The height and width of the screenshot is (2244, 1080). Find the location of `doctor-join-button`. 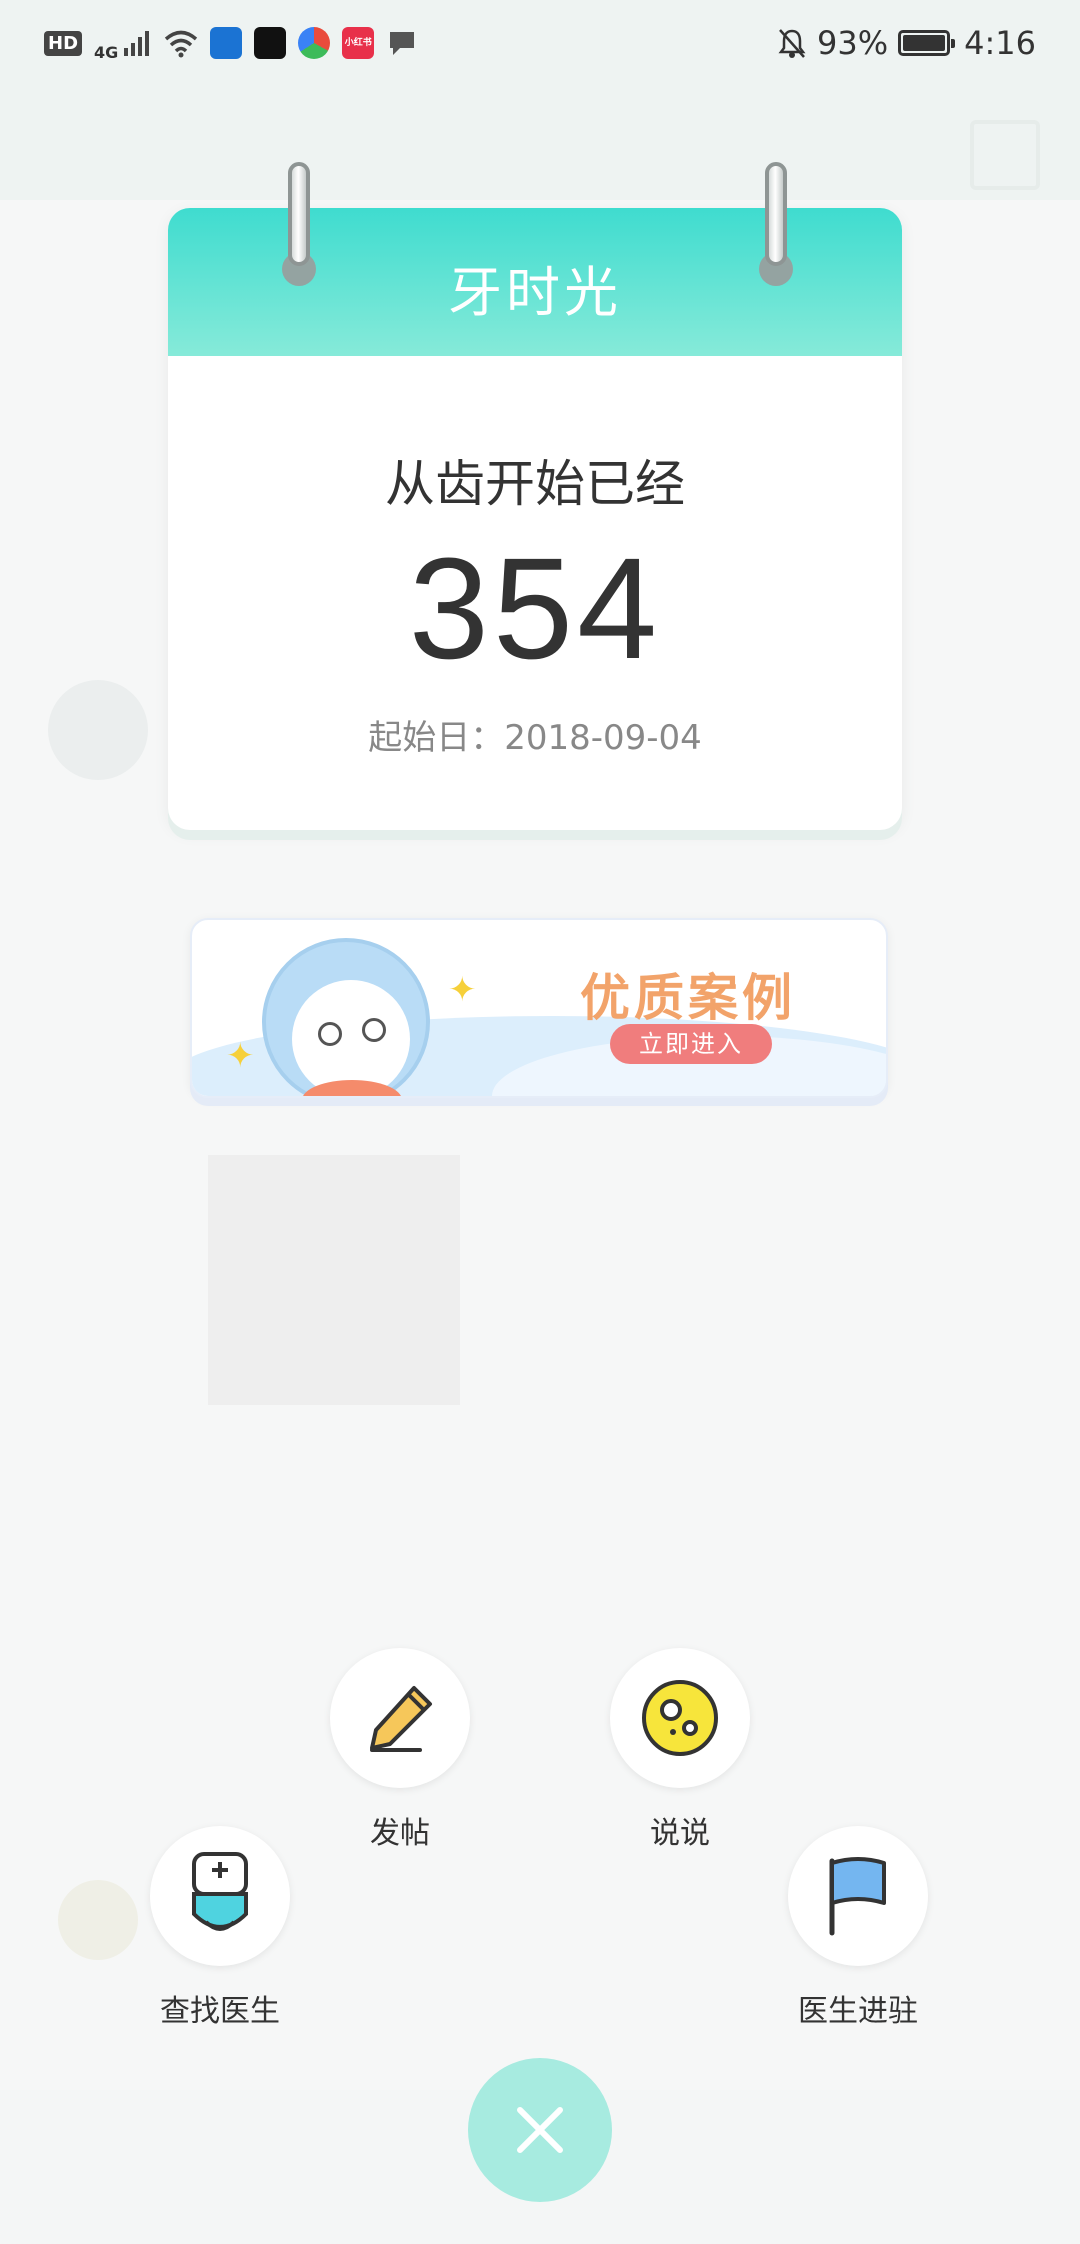

doctor-join-button is located at coordinates (858, 1896).